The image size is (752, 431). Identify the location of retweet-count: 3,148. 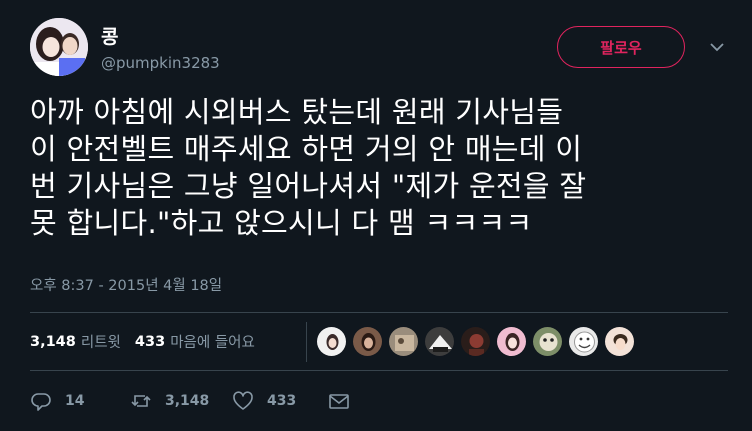
(187, 401).